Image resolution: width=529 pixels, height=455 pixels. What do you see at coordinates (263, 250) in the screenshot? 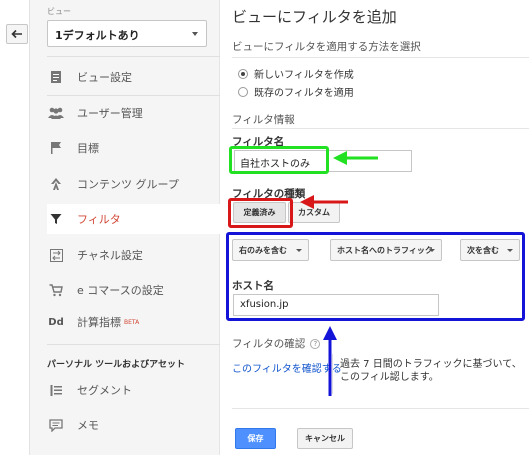
I see `dropdown-value: 右のみを含む` at bounding box center [263, 250].